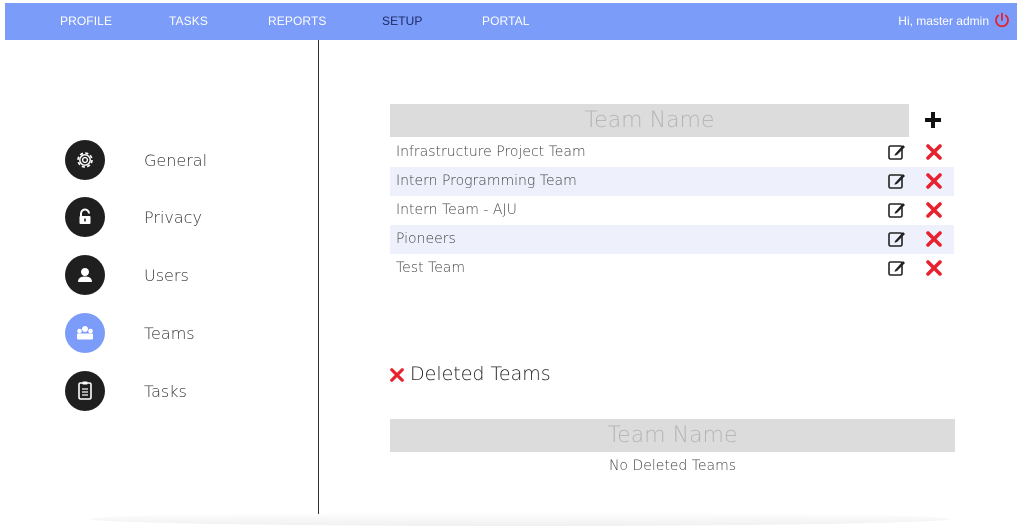 The height and width of the screenshot is (526, 1022). What do you see at coordinates (672, 268) in the screenshot?
I see `team-row: Test Team` at bounding box center [672, 268].